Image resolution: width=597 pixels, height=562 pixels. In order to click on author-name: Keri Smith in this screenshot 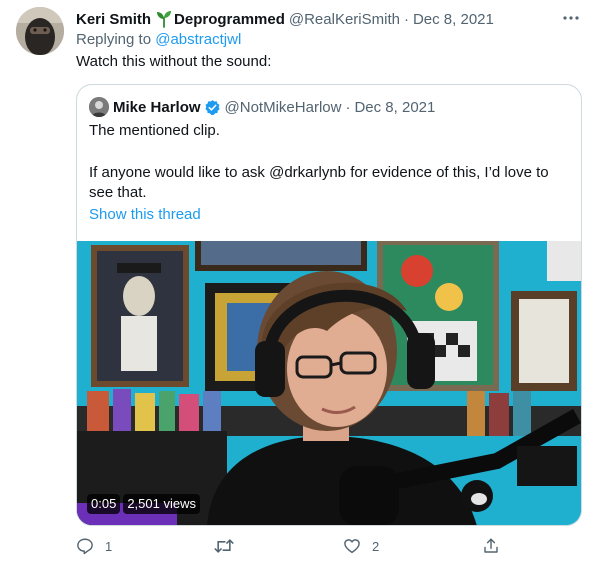, I will do `click(113, 19)`.